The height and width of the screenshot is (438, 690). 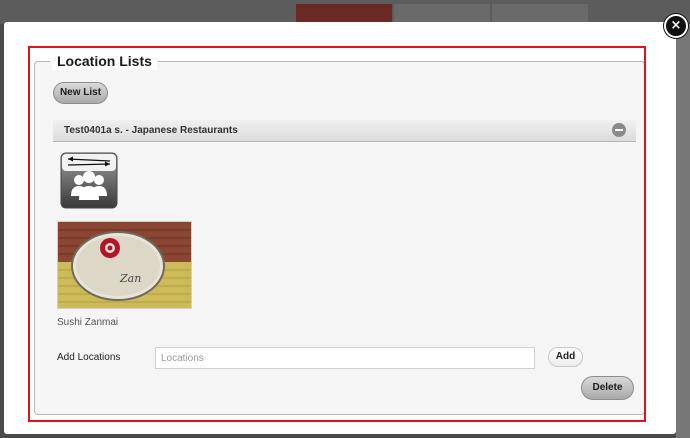 What do you see at coordinates (676, 26) in the screenshot?
I see `close-icon: ×` at bounding box center [676, 26].